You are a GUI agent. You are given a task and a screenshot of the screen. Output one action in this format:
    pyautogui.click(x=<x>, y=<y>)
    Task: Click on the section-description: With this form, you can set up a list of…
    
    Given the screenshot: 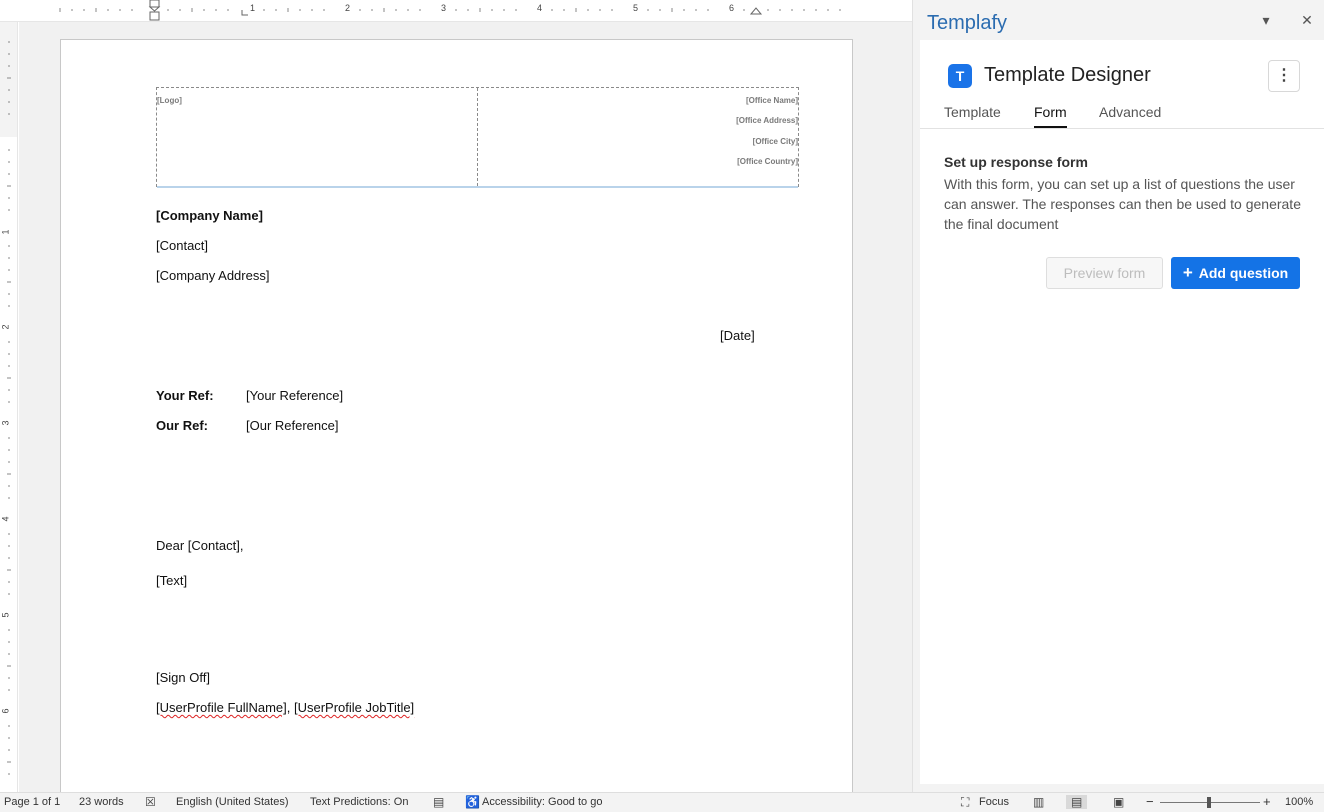 What is the action you would take?
    pyautogui.click(x=1122, y=204)
    